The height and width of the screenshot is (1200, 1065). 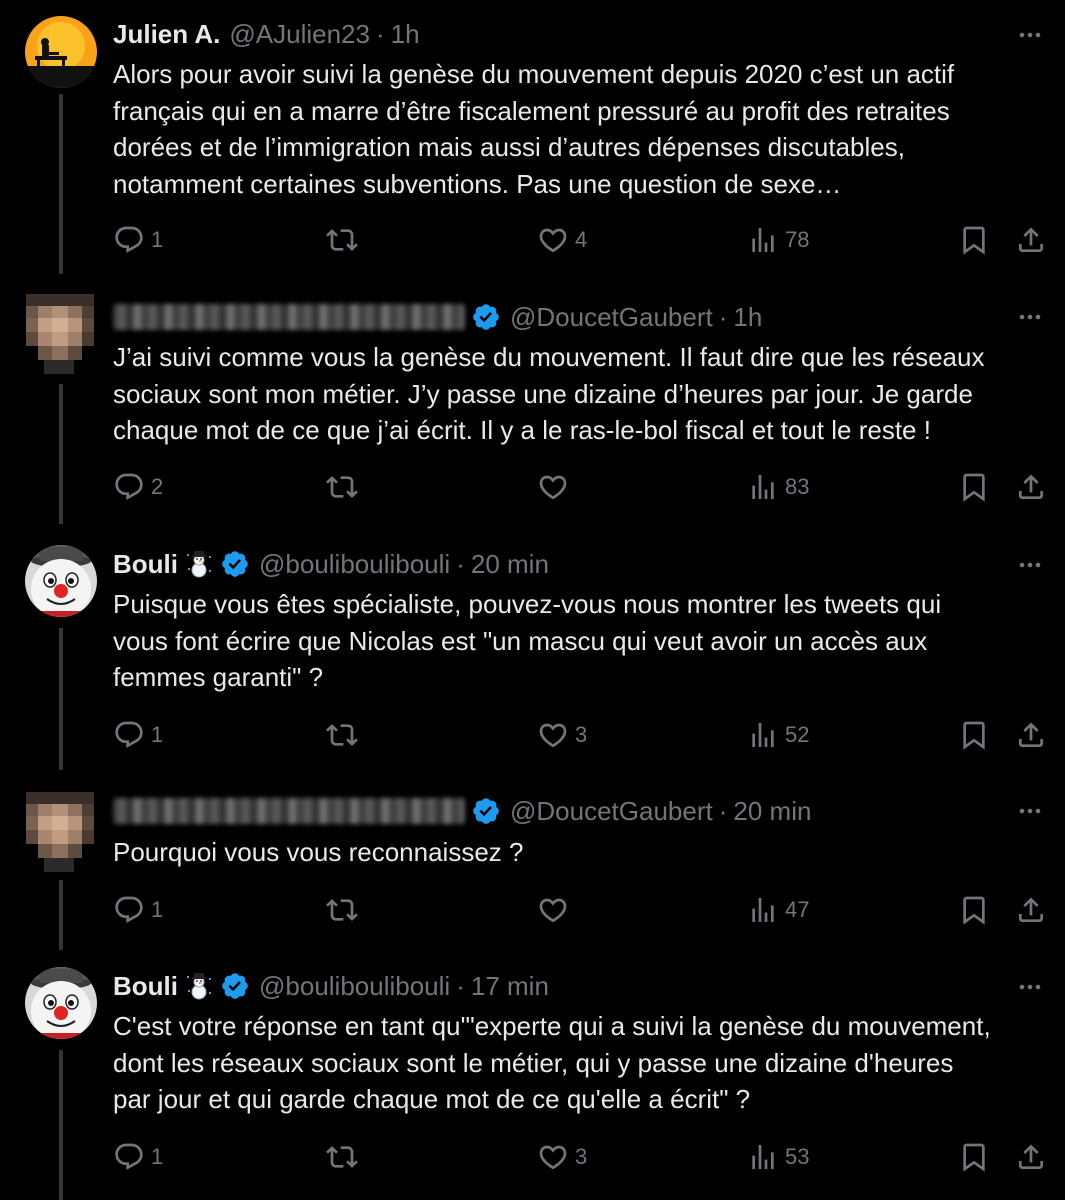 What do you see at coordinates (166, 34) in the screenshot?
I see `display-name: Julien A.` at bounding box center [166, 34].